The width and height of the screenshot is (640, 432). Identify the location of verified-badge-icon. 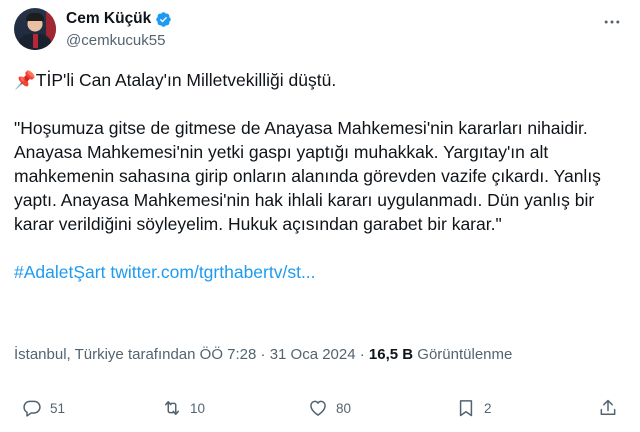
(163, 19).